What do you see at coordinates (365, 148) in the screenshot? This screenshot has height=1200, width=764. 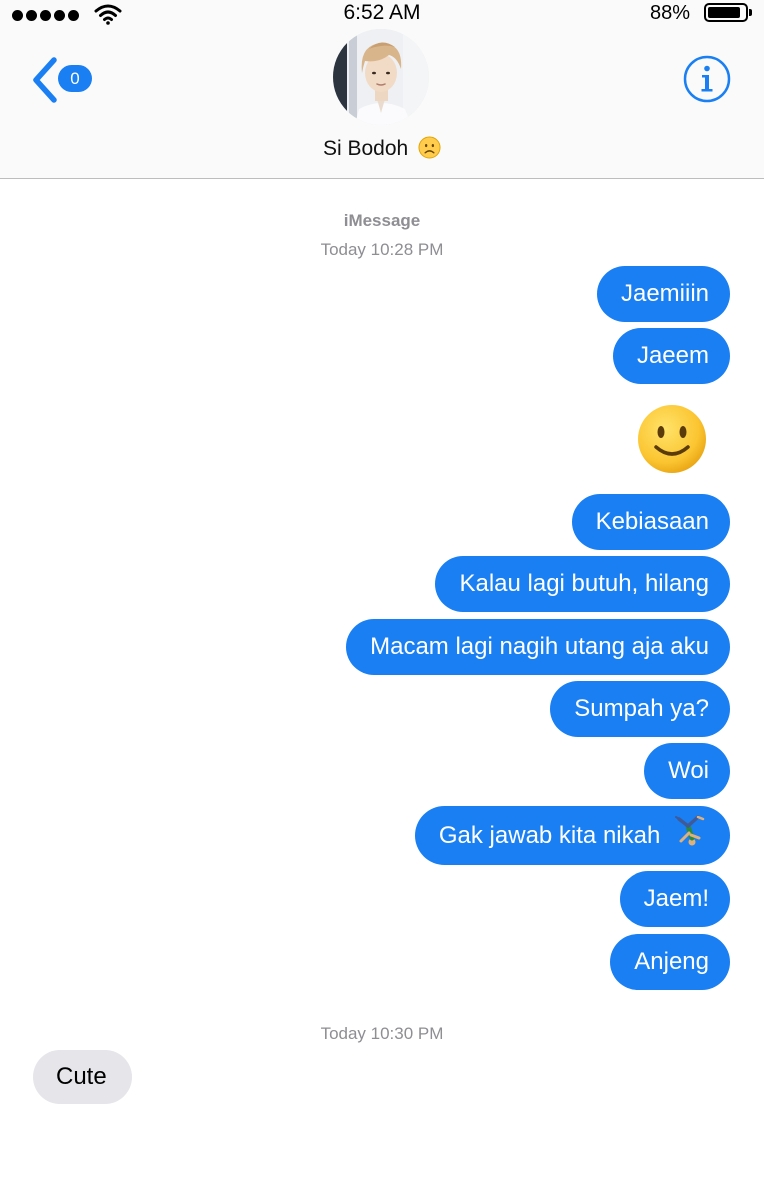 I see `contact-name-label: Si Bodoh` at bounding box center [365, 148].